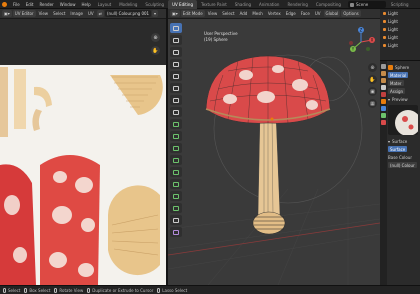 The image size is (420, 294). Describe the element at coordinates (176, 148) in the screenshot. I see `bevel-tool` at that location.